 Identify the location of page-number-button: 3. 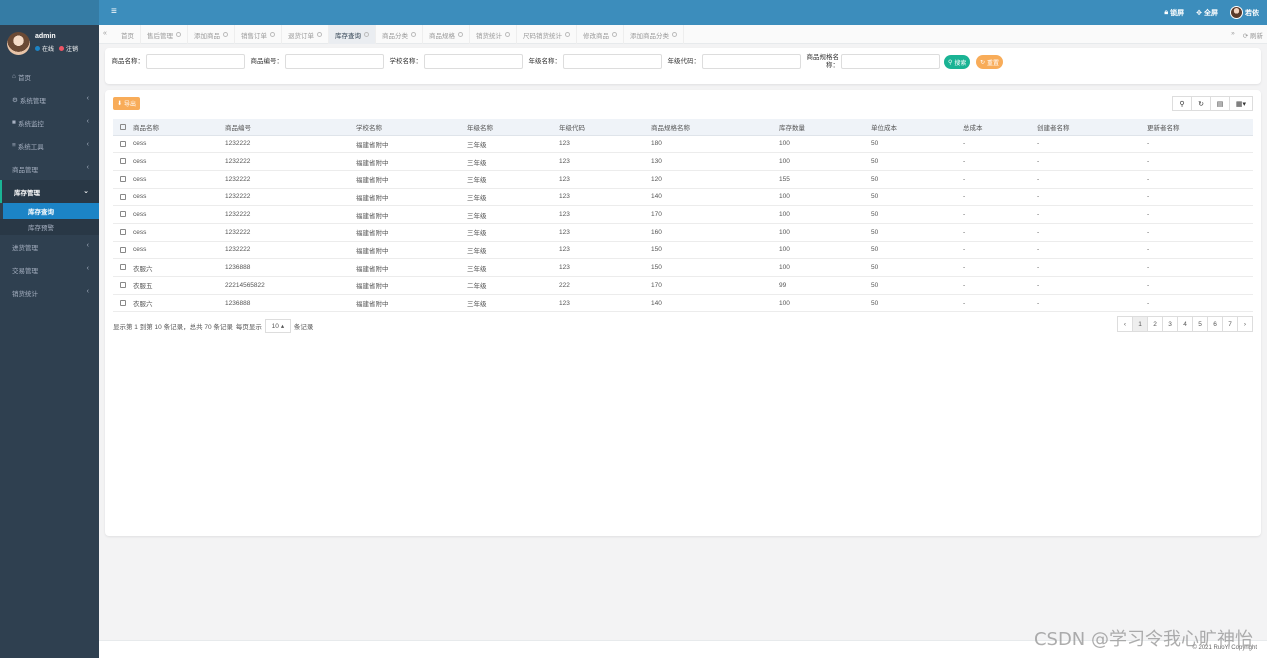
(1170, 324).